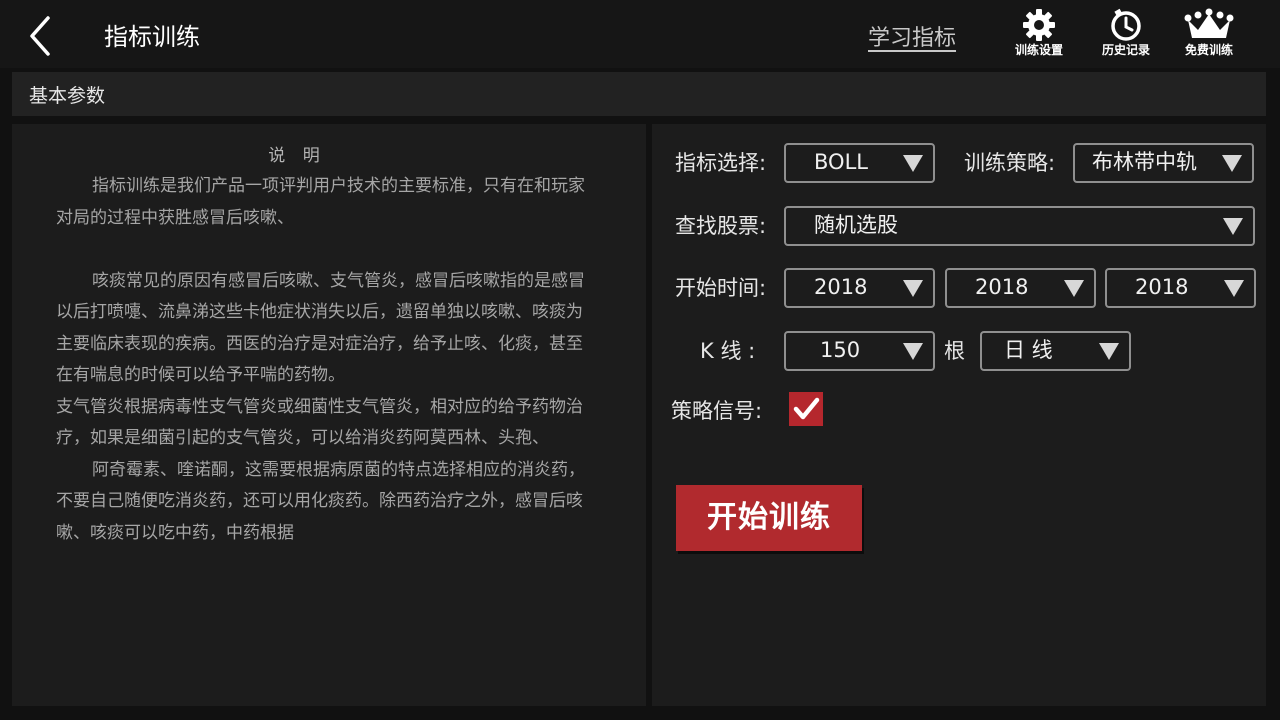  I want to click on kline-period-select: 日 线, so click(1055, 351).